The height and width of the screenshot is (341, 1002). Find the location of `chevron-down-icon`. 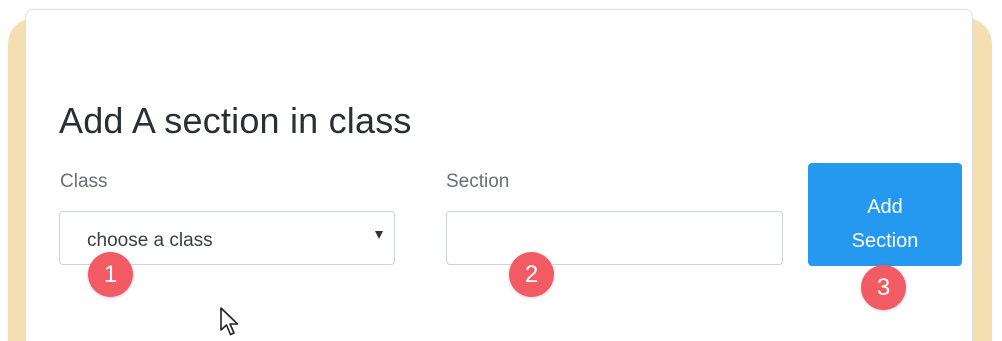

chevron-down-icon is located at coordinates (379, 235).